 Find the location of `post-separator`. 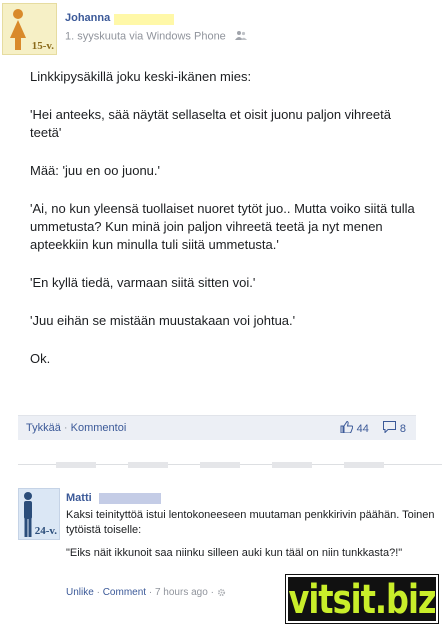

post-separator is located at coordinates (230, 466).